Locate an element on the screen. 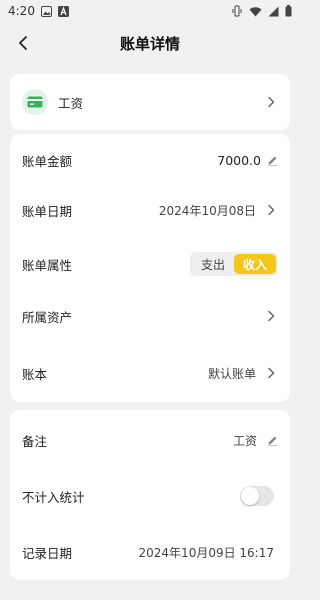 The width and height of the screenshot is (320, 600). category-chevron-wrap is located at coordinates (267, 102).